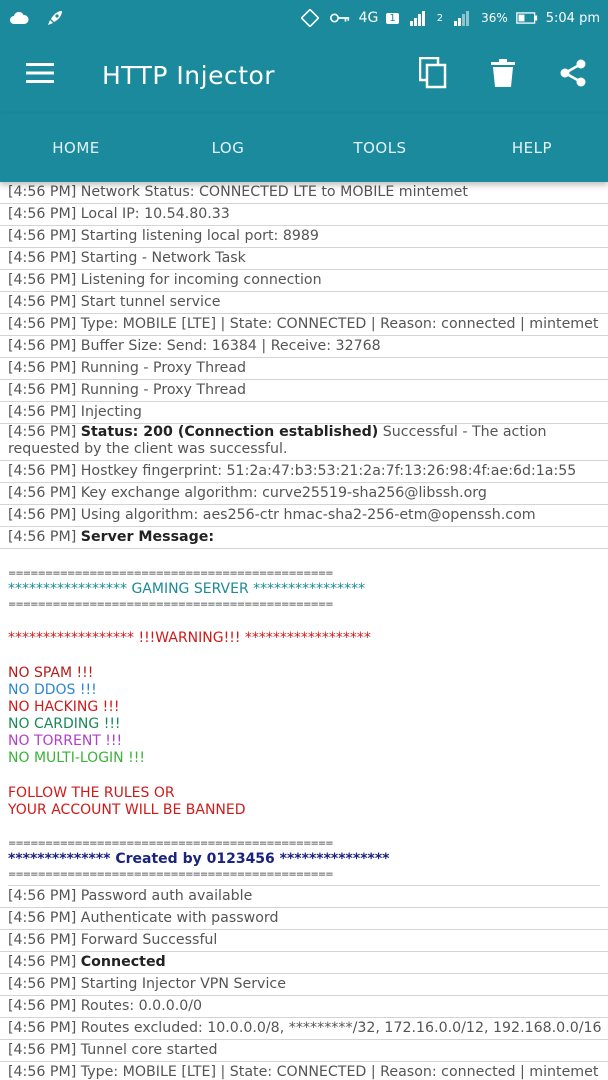 Image resolution: width=608 pixels, height=1080 pixels. Describe the element at coordinates (304, 1051) in the screenshot. I see `log-line: [4:56 PM] Tunnel core started` at that location.